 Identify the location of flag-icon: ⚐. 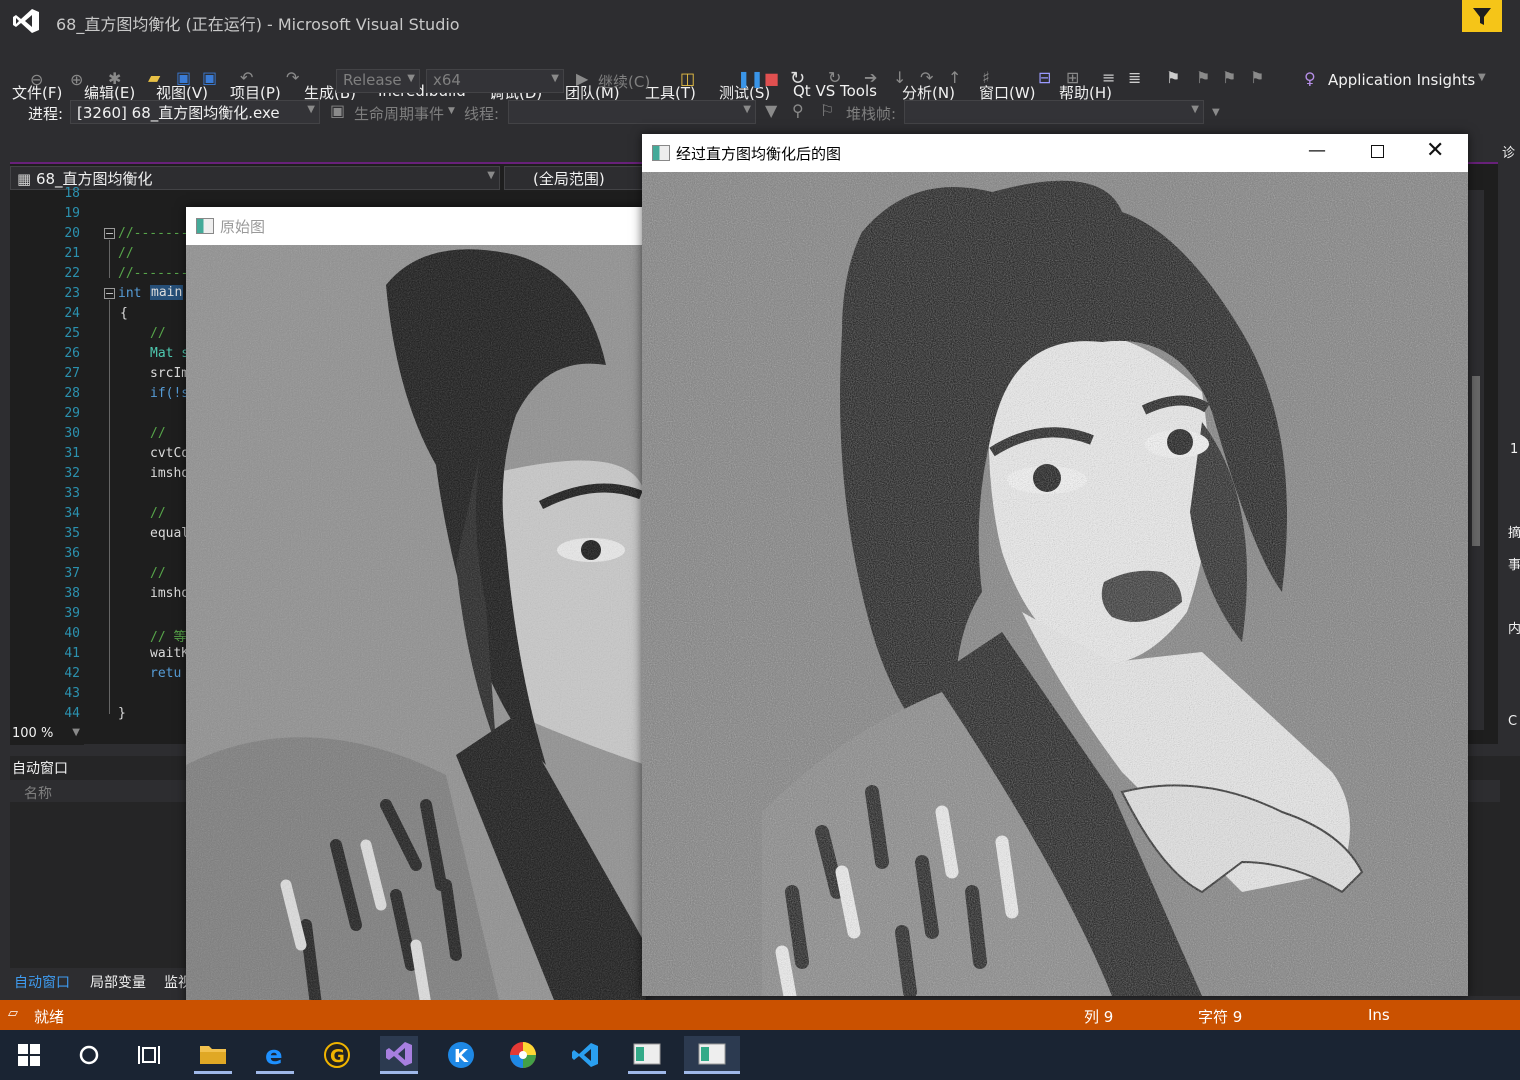
(827, 110).